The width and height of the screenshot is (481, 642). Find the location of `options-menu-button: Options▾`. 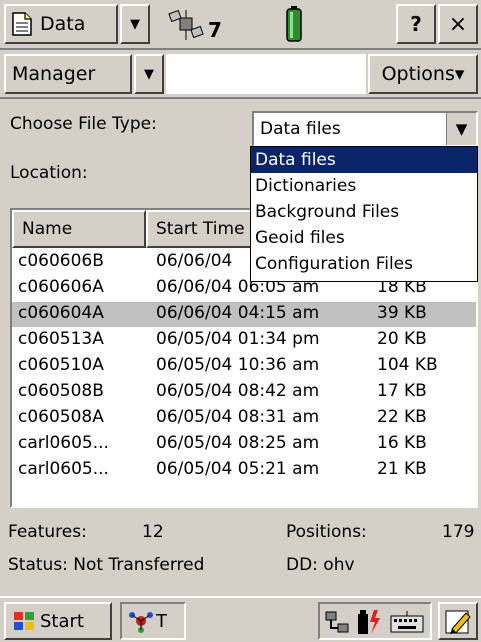

options-menu-button: Options▾ is located at coordinates (423, 74).